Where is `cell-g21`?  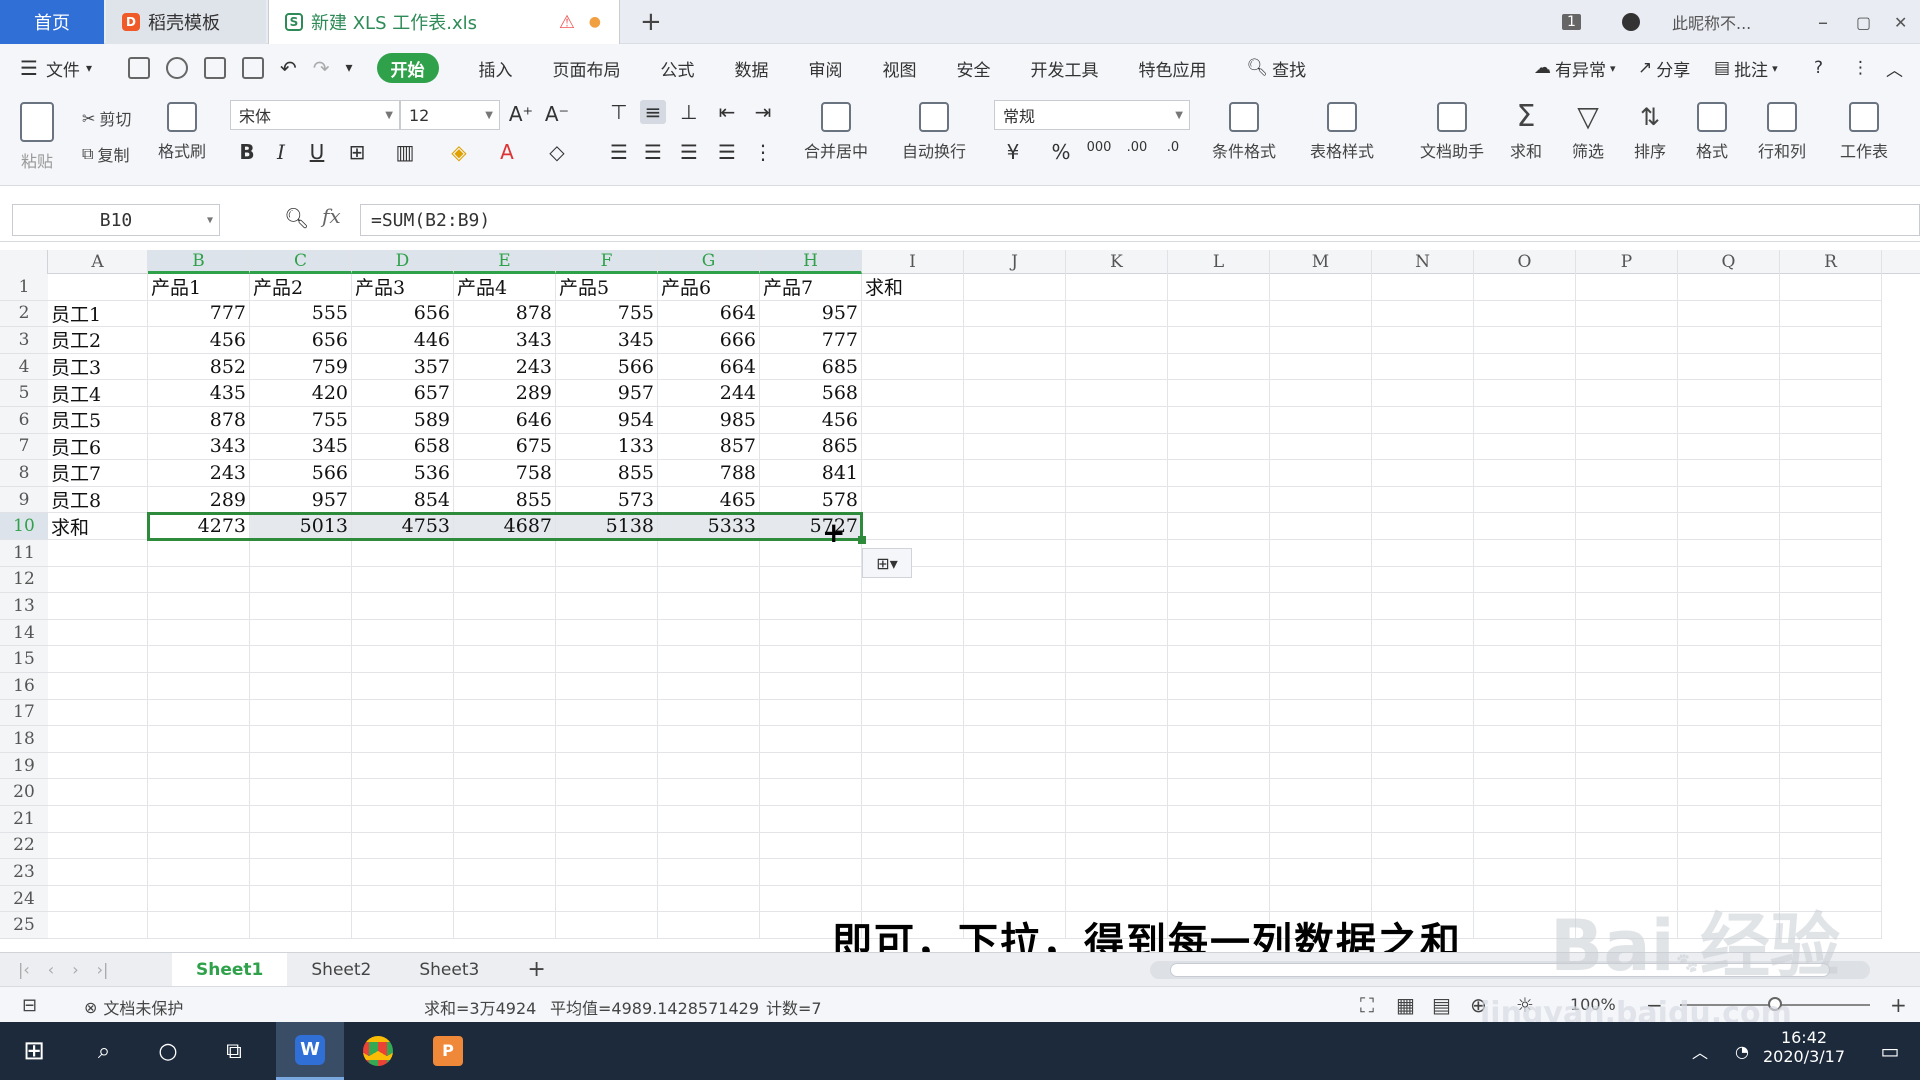 cell-g21 is located at coordinates (709, 819).